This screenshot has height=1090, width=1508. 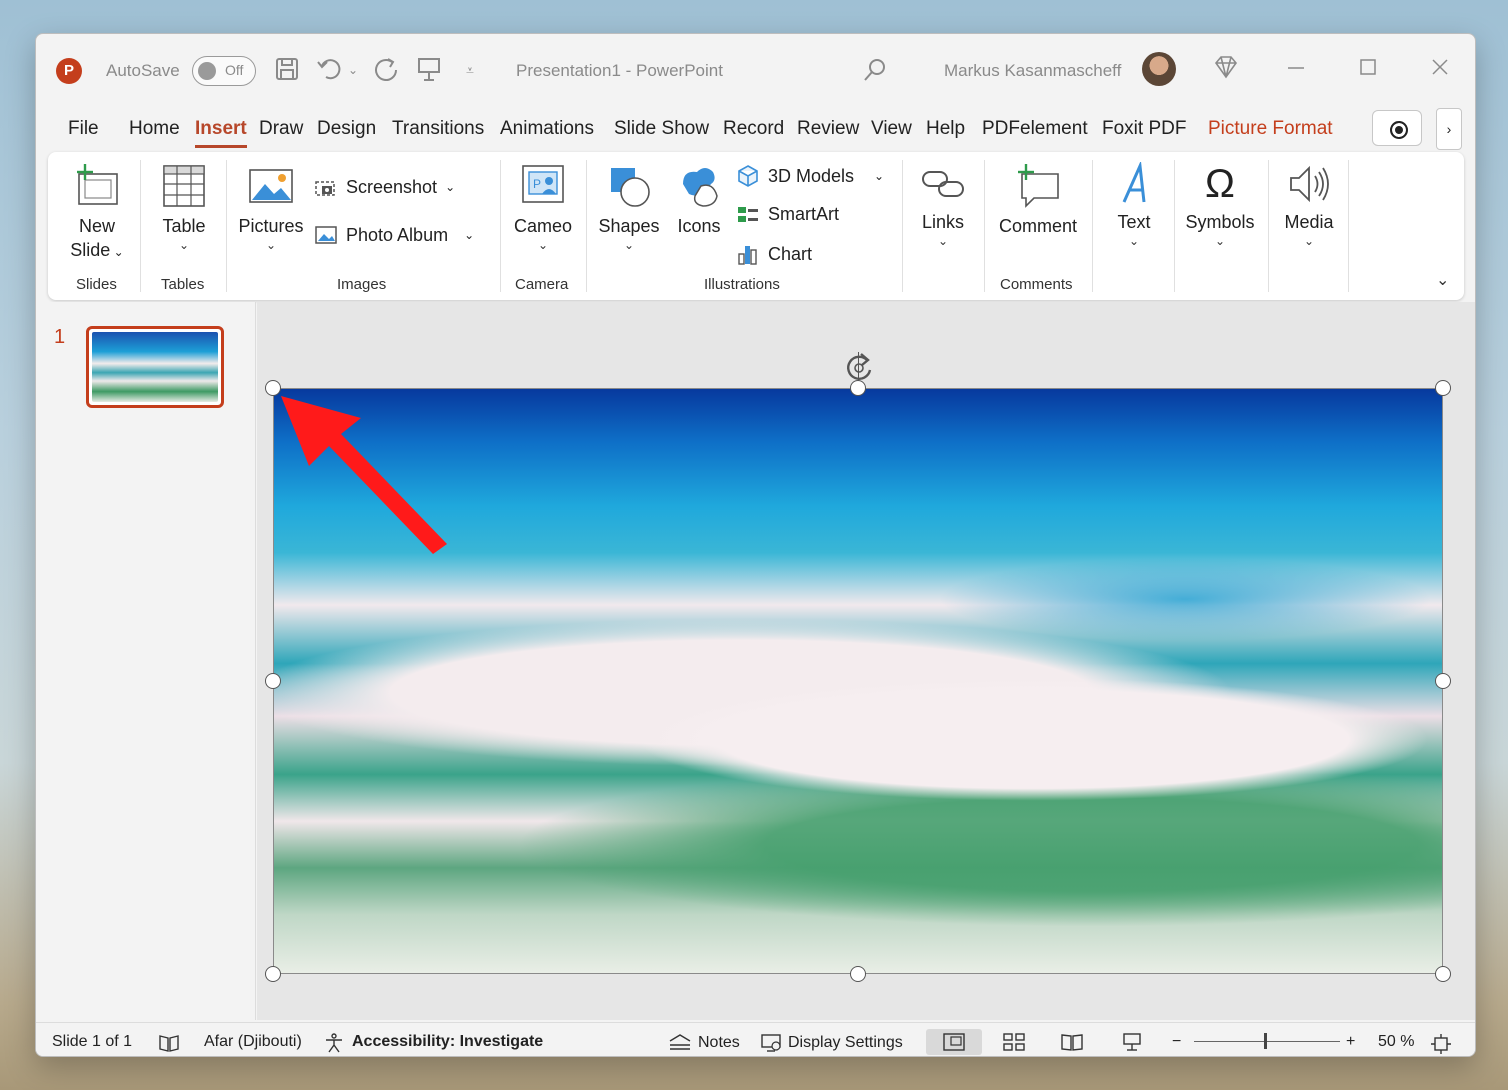 What do you see at coordinates (1449, 129) in the screenshot?
I see `tabs-scroll-right-button: ›` at bounding box center [1449, 129].